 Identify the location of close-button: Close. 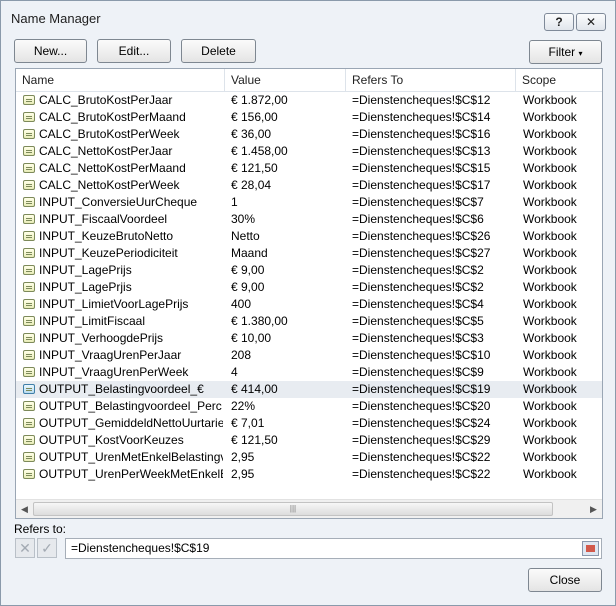
(565, 580).